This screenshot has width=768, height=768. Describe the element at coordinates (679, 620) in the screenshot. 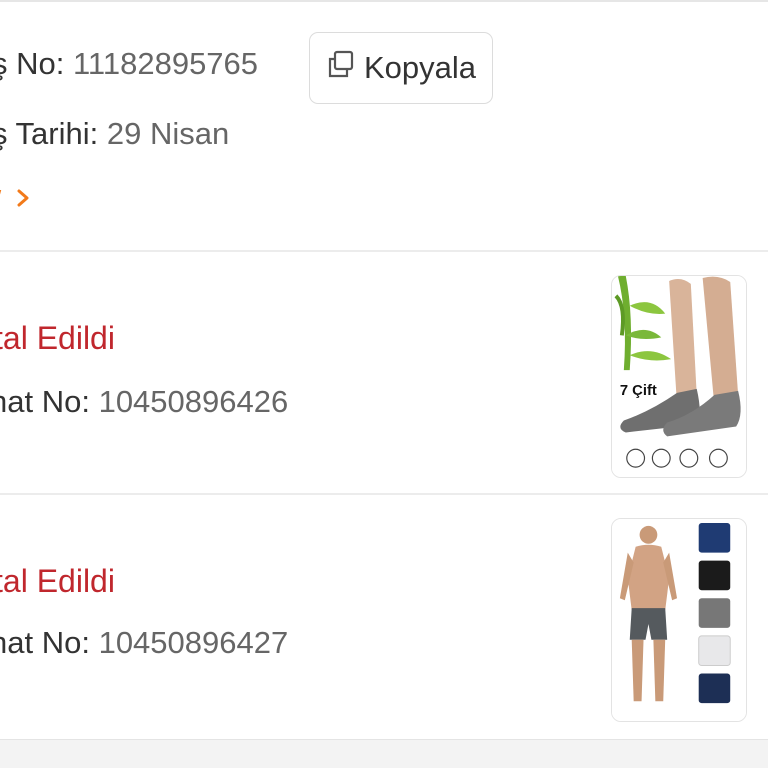

I see `boxer-product-image` at that location.